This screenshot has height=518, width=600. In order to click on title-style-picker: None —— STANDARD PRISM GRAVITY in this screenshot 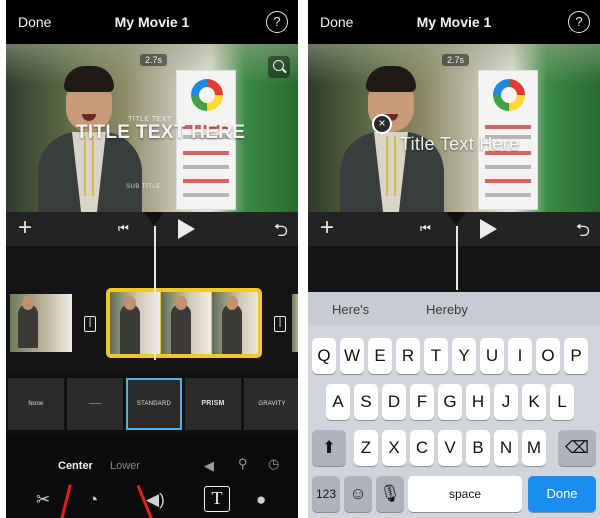, I will do `click(152, 403)`.